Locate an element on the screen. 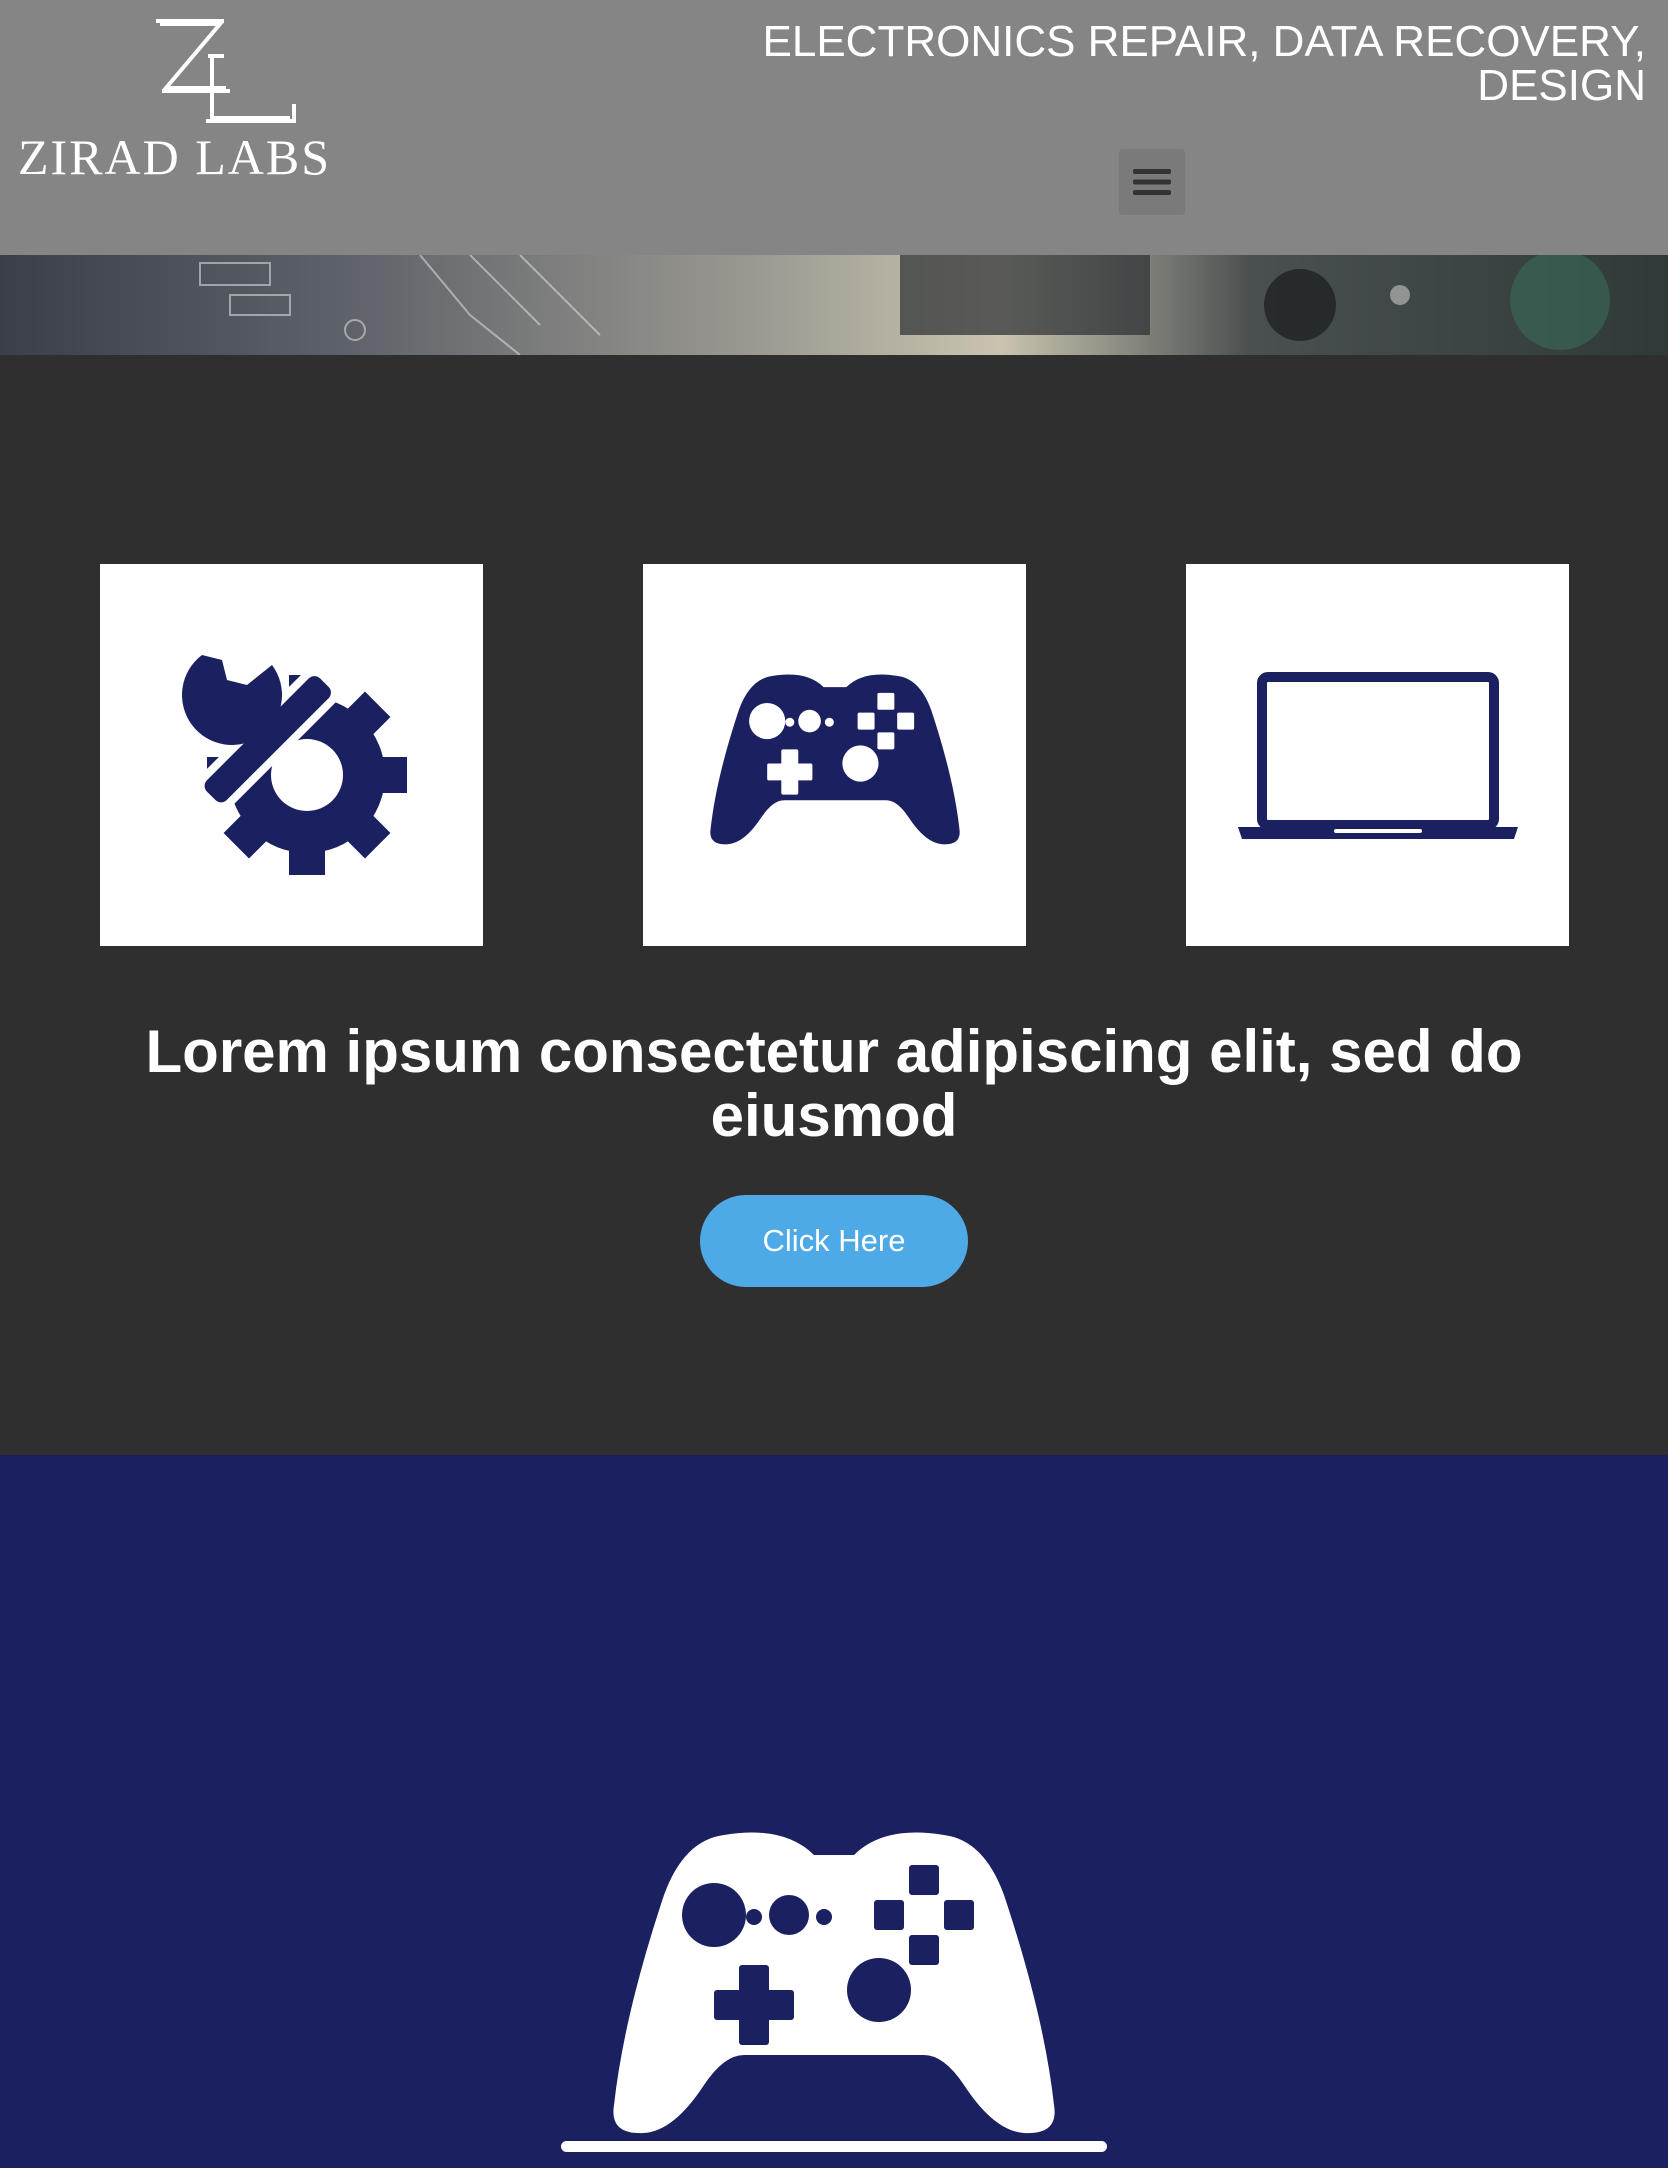 This screenshot has width=1668, height=2168. service-card-computers is located at coordinates (1377, 755).